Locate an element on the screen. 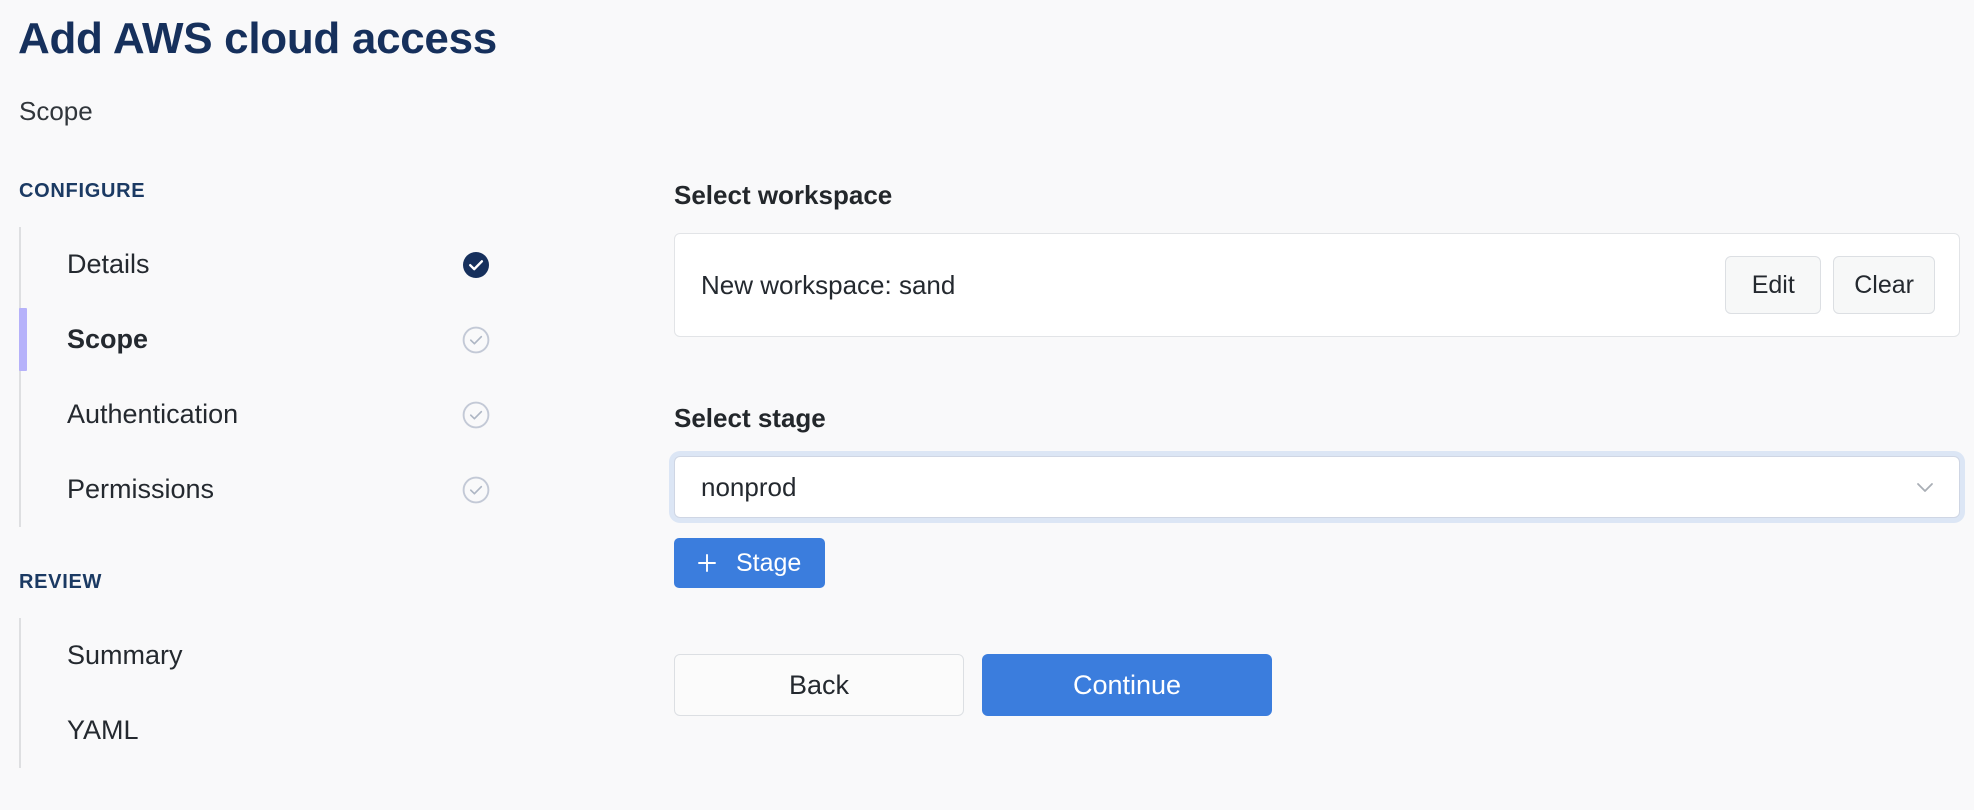  sidebar-group-header-review: REVIEW is located at coordinates (61, 582).